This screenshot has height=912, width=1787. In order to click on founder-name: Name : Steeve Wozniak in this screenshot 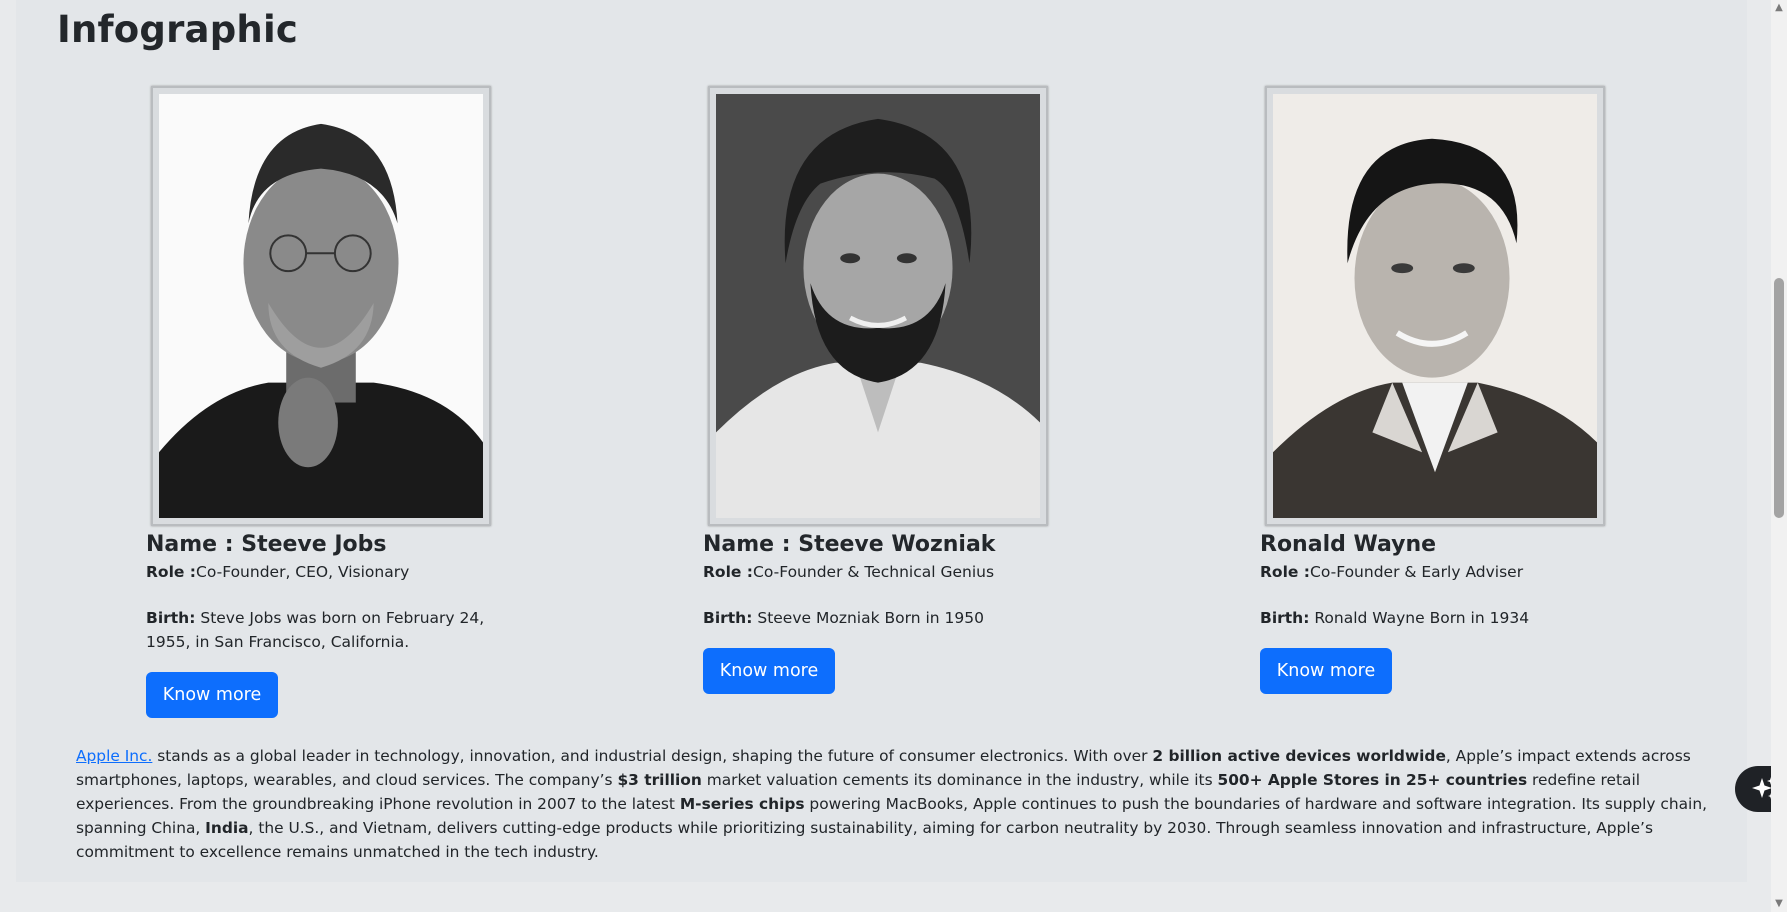, I will do `click(849, 544)`.